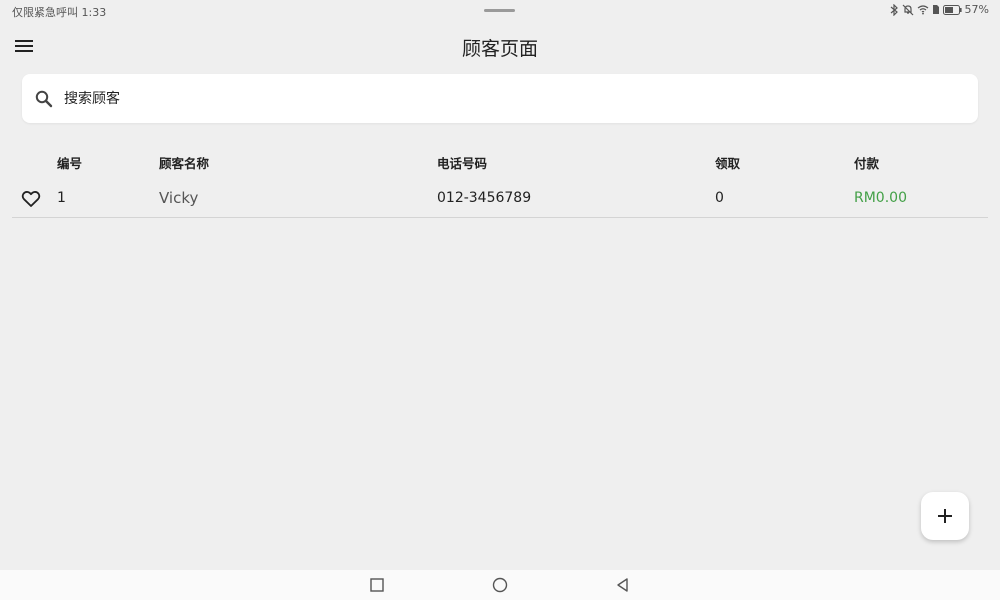 This screenshot has width=1000, height=600. I want to click on add-customer-button, so click(945, 516).